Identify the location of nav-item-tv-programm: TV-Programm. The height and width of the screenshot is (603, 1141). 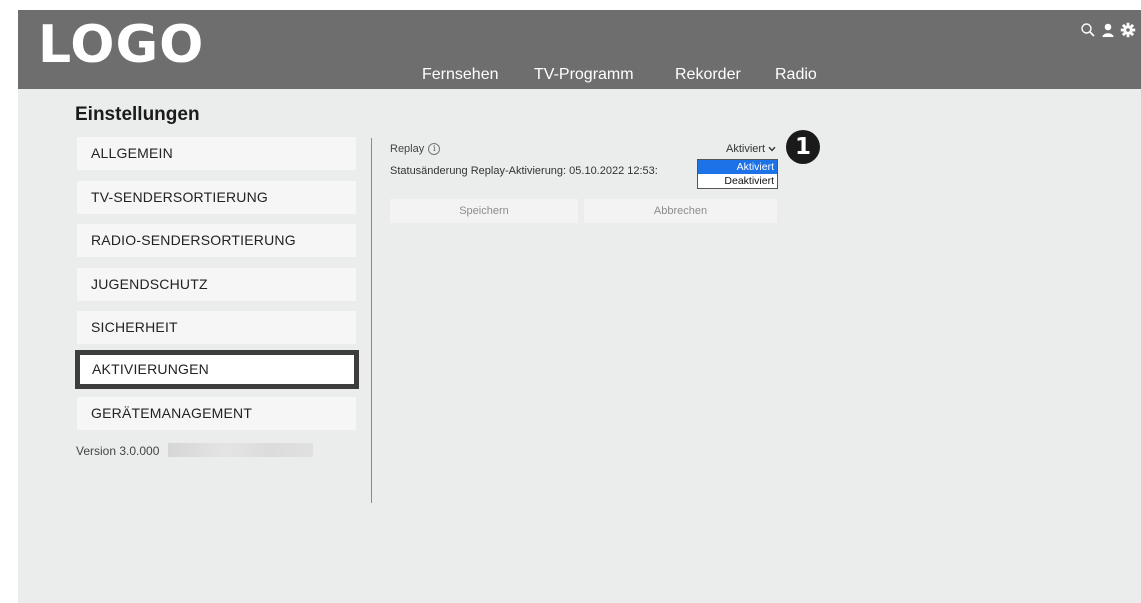
(584, 75).